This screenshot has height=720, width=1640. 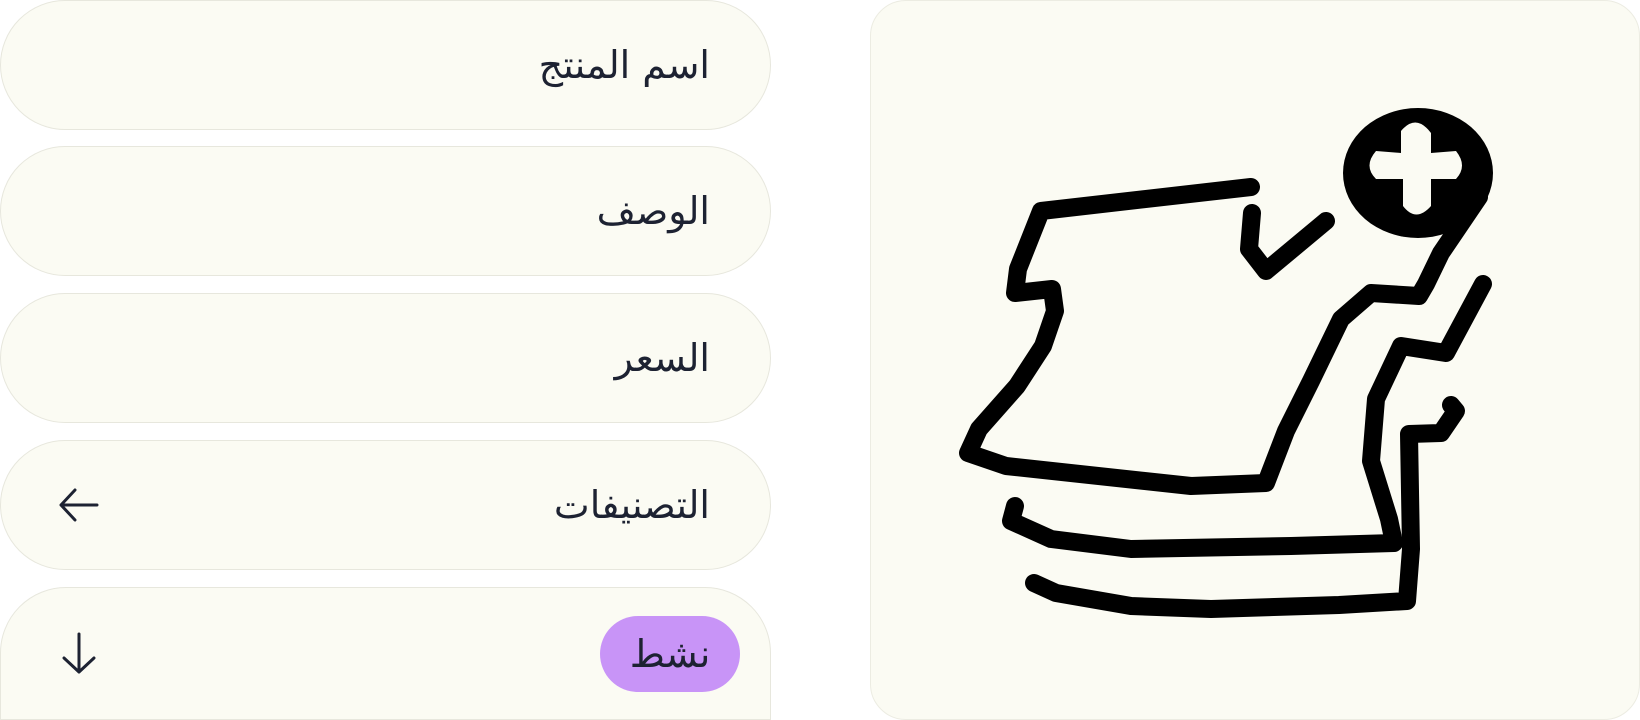 What do you see at coordinates (670, 653) in the screenshot?
I see `status-badge: نشط` at bounding box center [670, 653].